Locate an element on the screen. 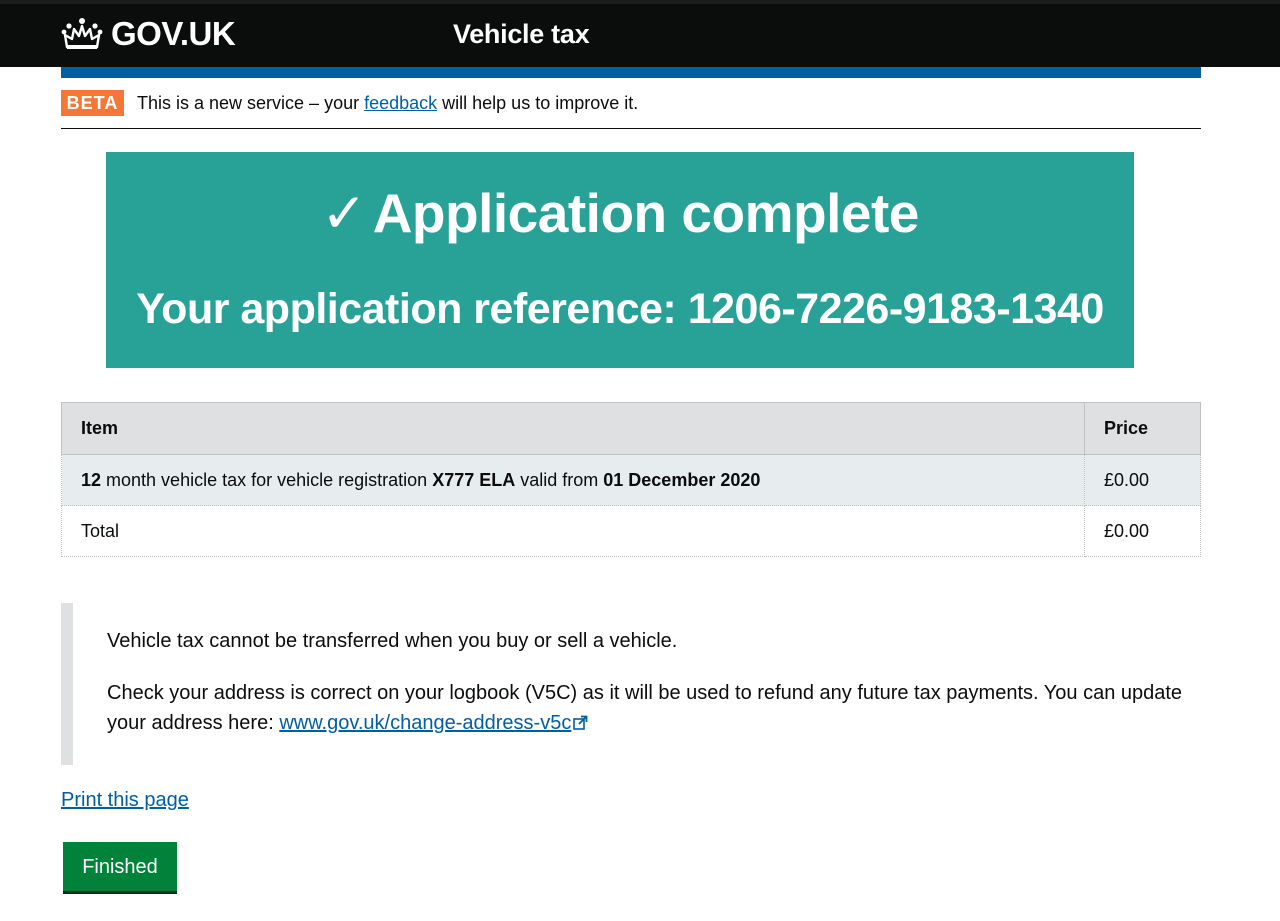 The image size is (1280, 921). phase-text-after: will help us to improve it. is located at coordinates (538, 103).